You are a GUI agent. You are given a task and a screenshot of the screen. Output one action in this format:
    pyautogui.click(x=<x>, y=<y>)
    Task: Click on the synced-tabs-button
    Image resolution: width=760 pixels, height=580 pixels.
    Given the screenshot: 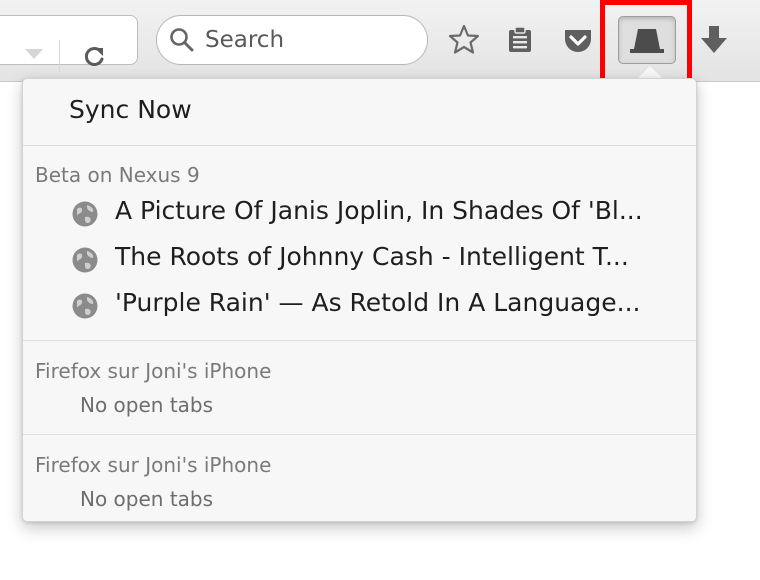 What is the action you would take?
    pyautogui.click(x=647, y=40)
    